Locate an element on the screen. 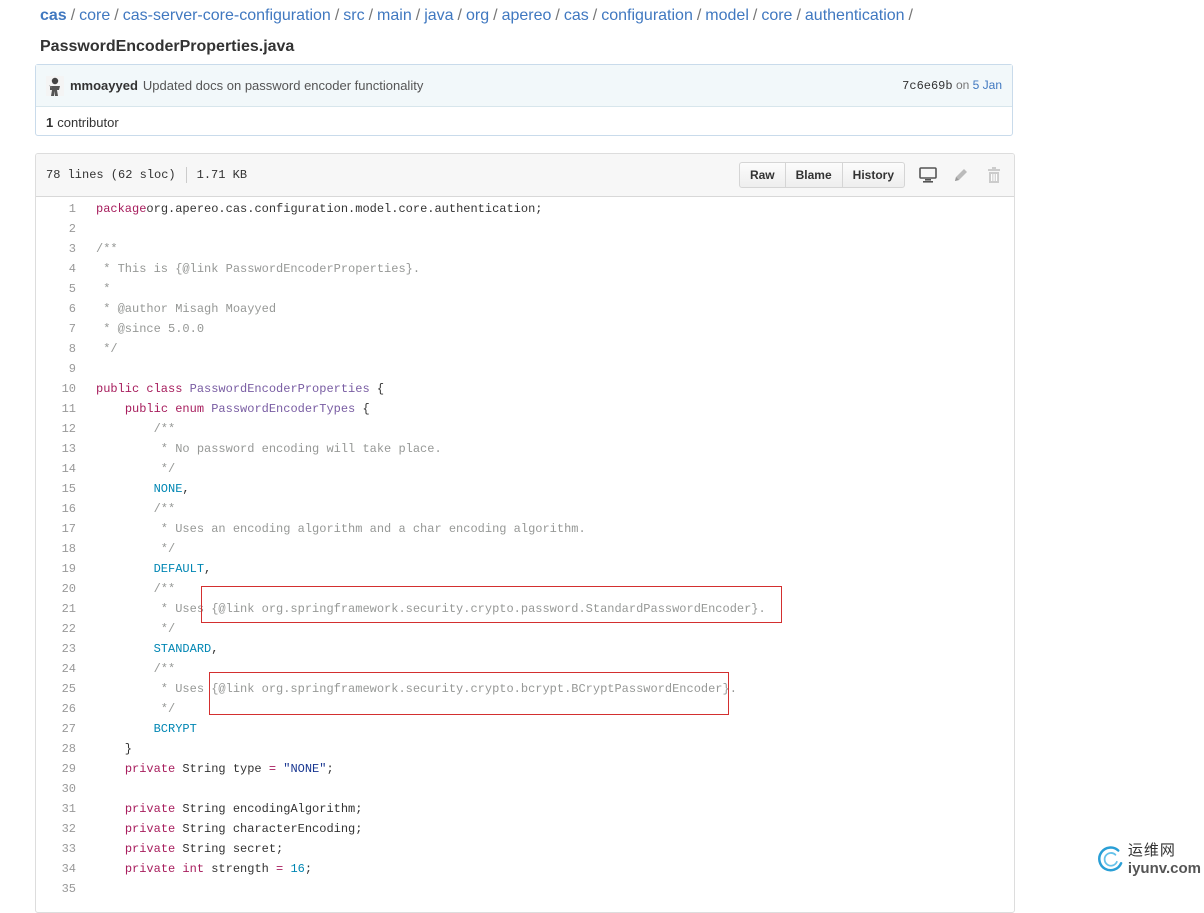 This screenshot has width=1204, height=913. line-number: 2 is located at coordinates (56, 229).